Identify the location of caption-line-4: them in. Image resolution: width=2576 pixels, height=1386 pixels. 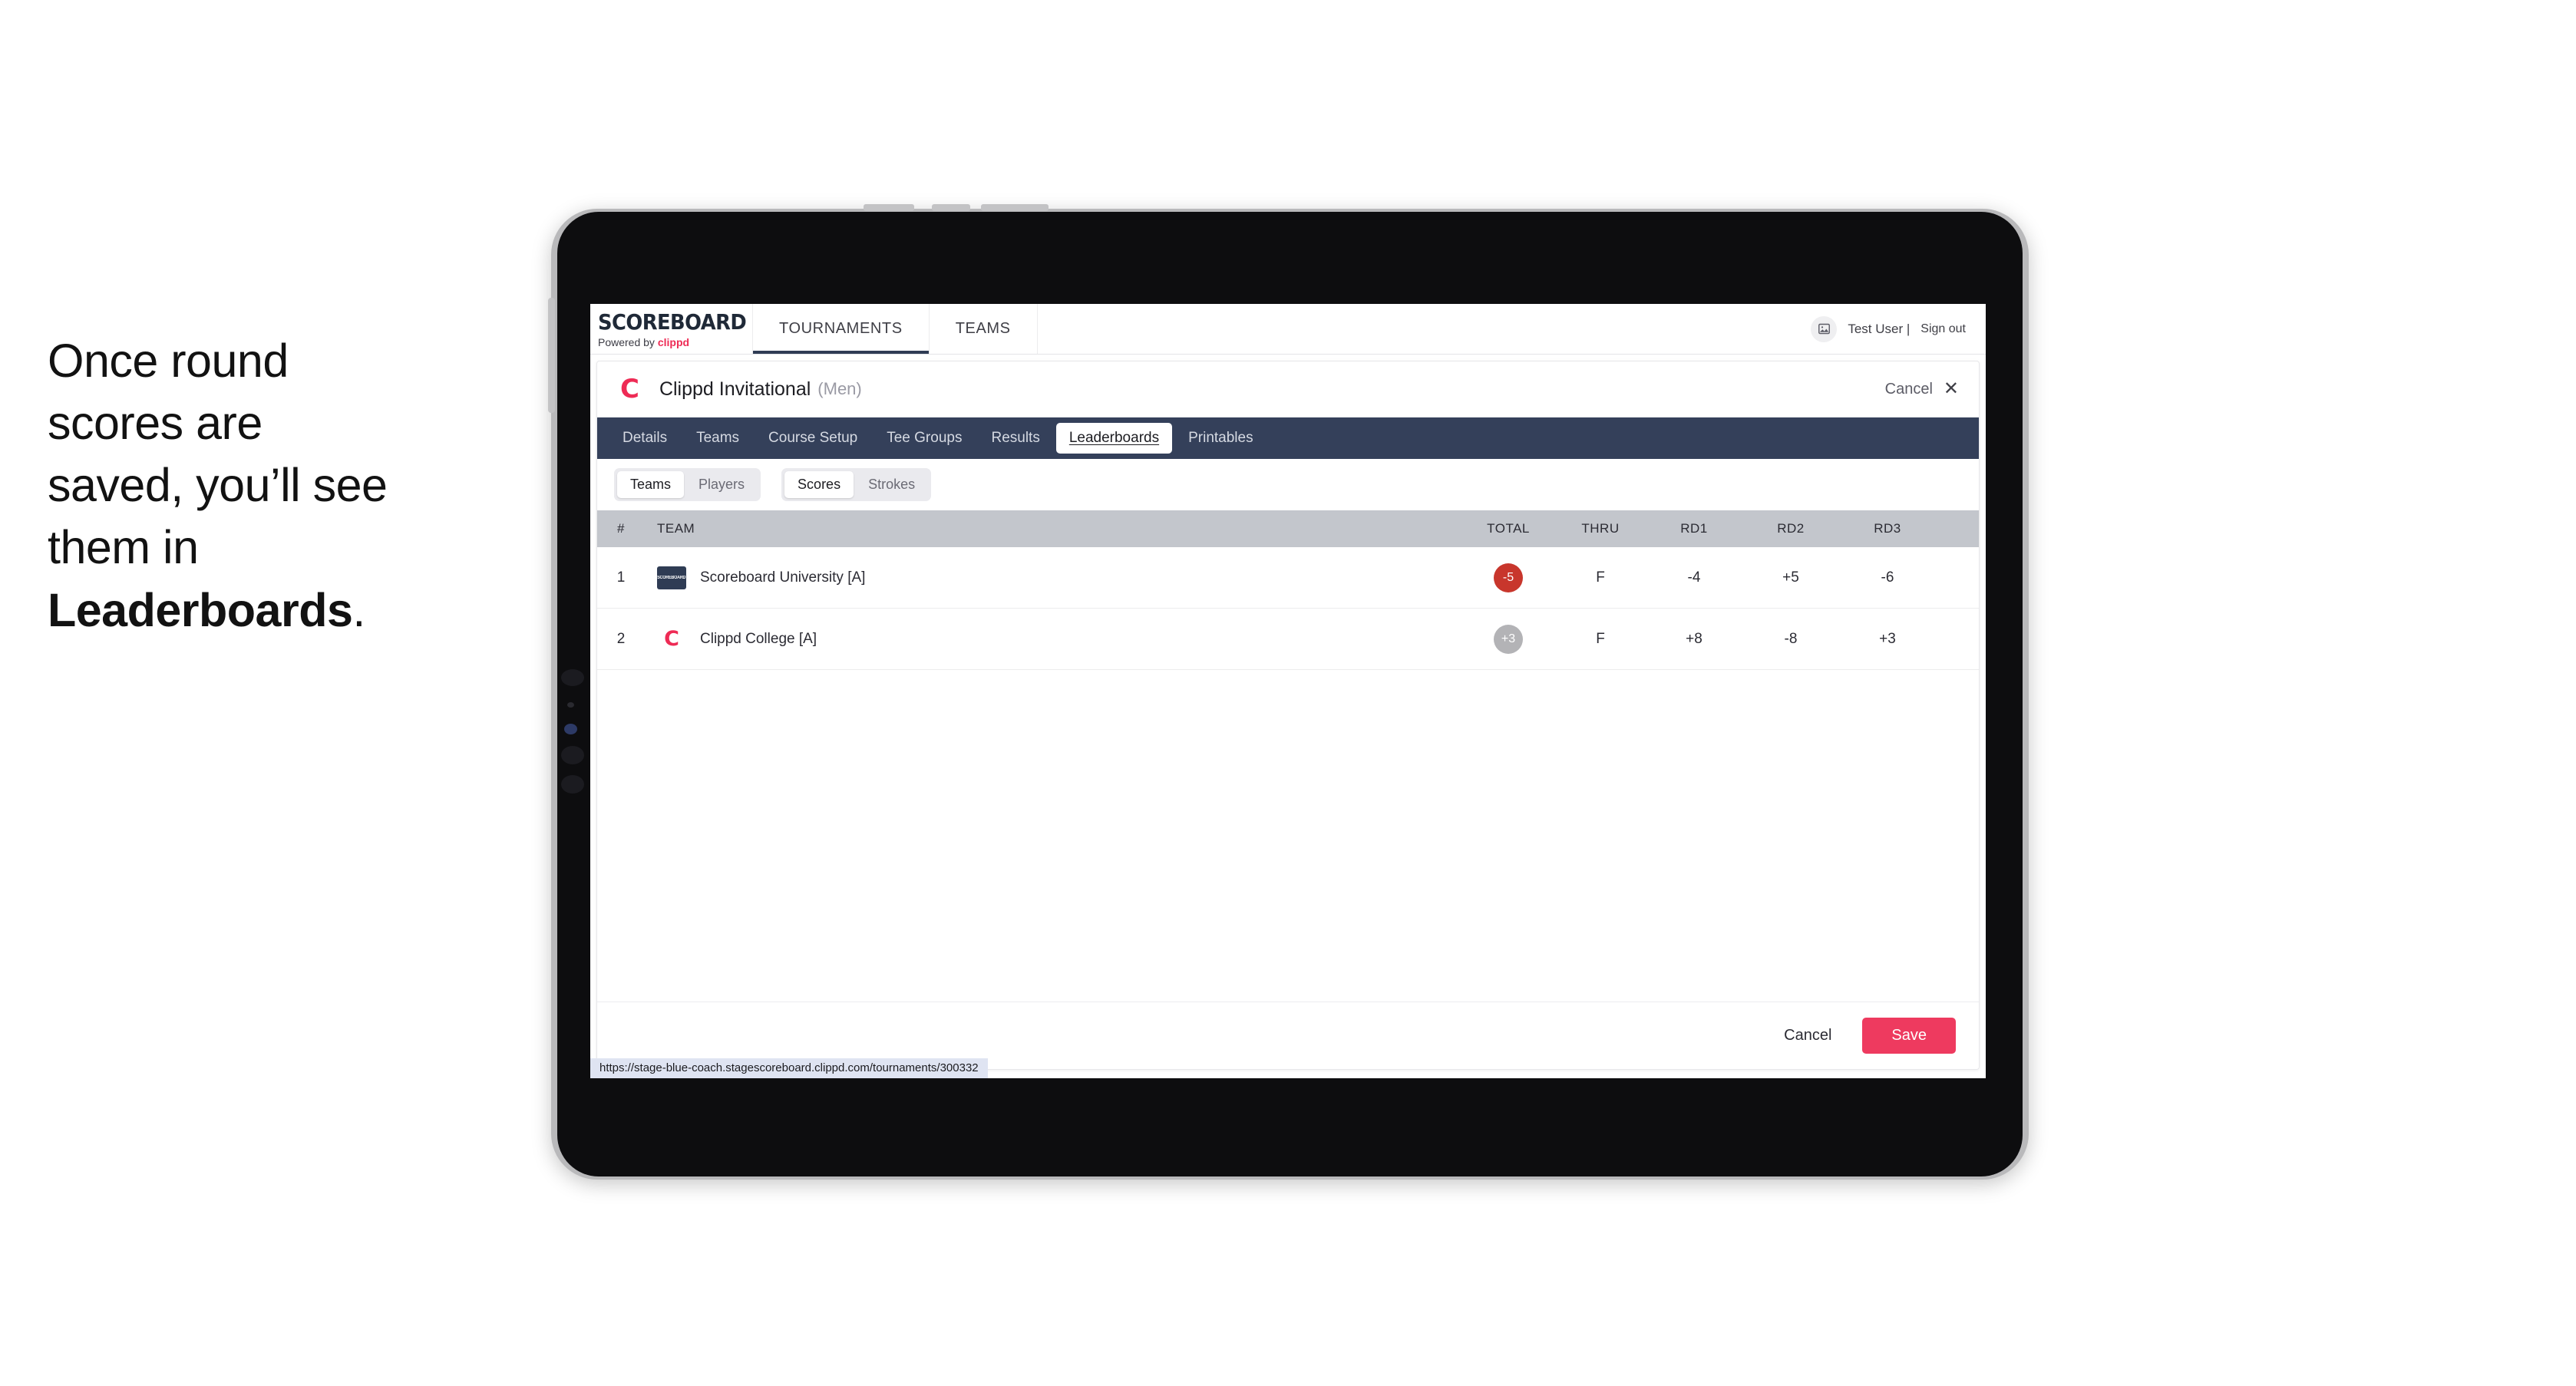
(123, 547).